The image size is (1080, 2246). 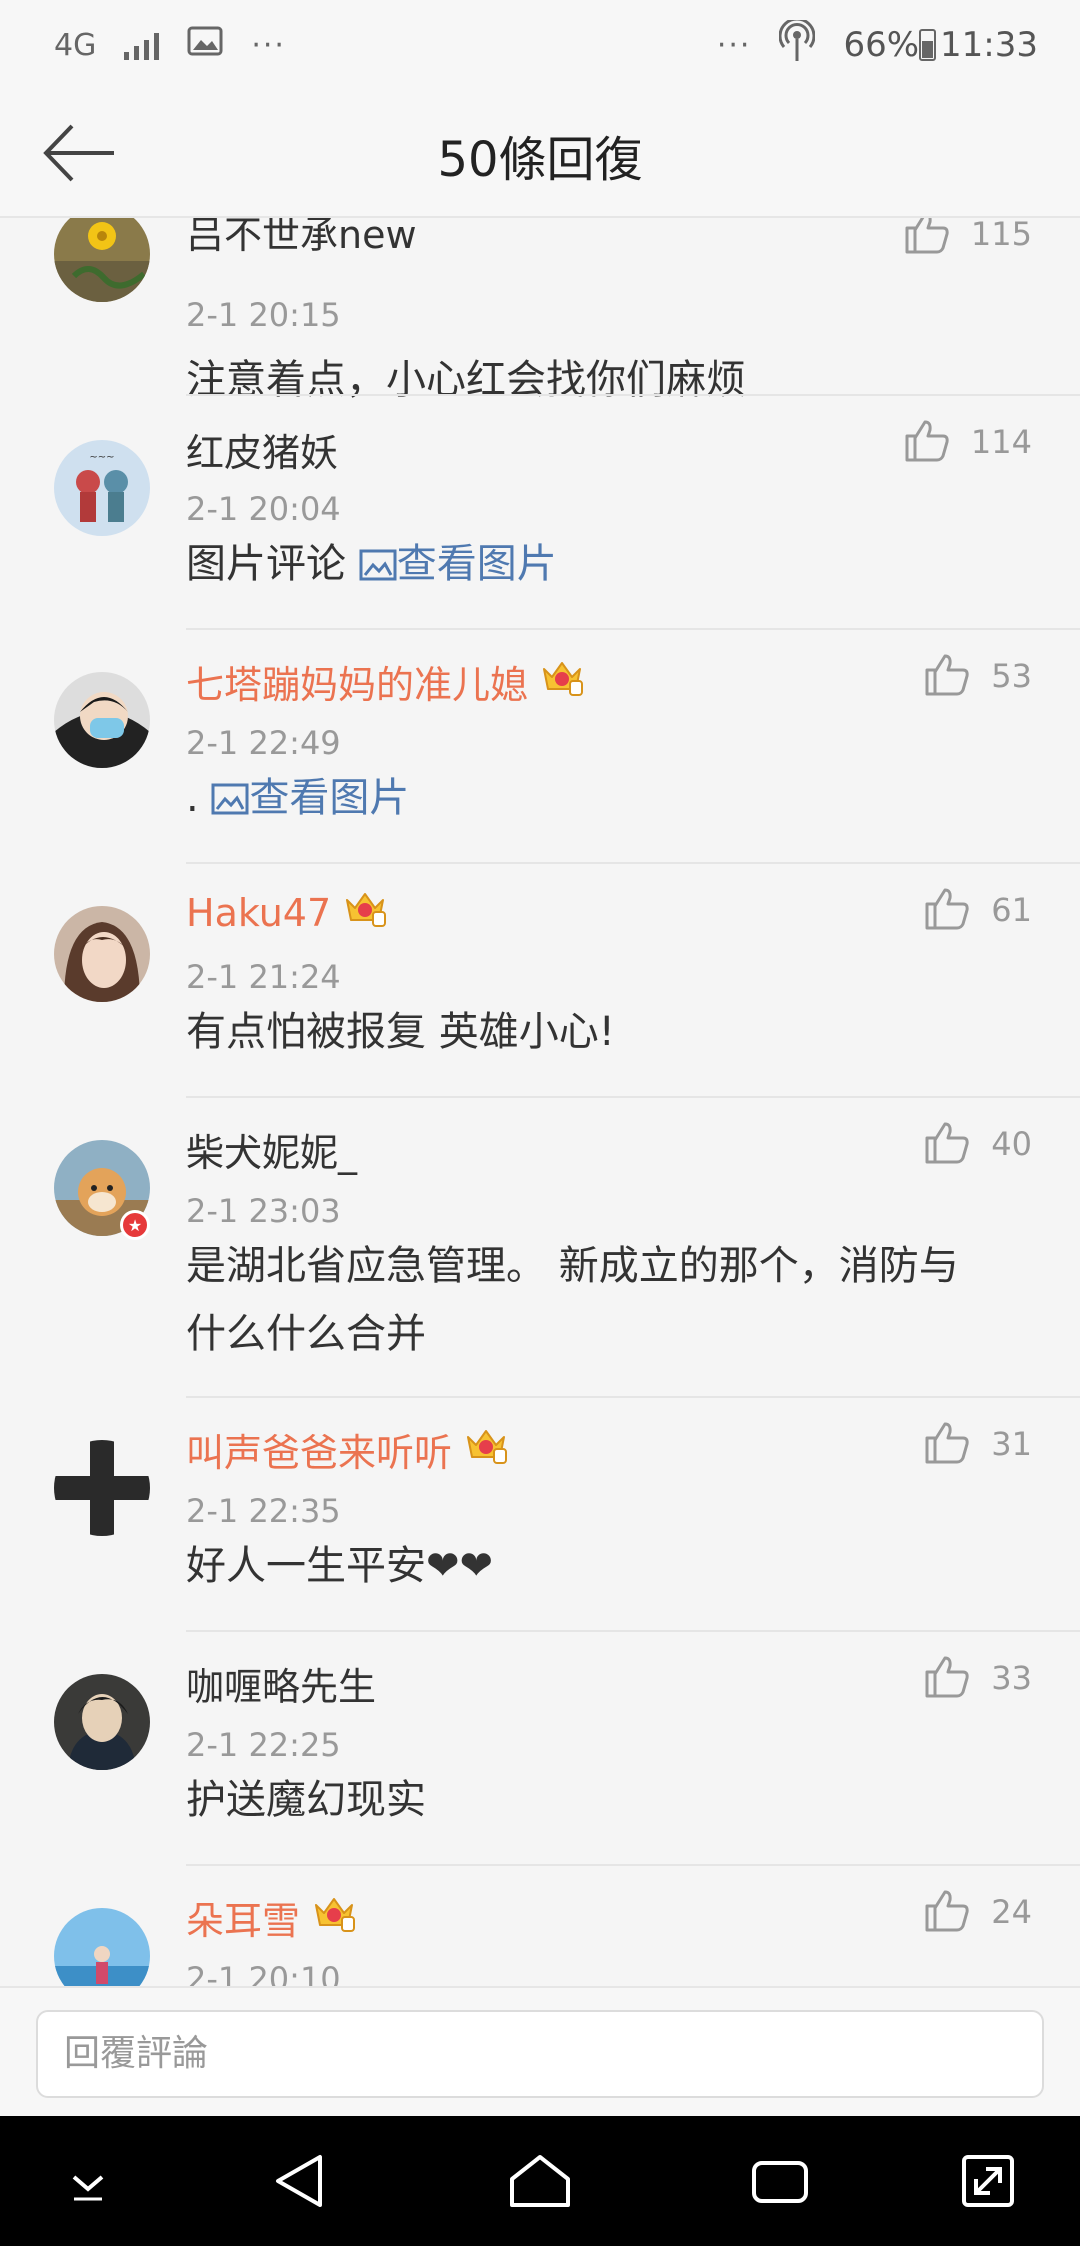 I want to click on comment-time: 2-1 22:25, so click(x=263, y=1745).